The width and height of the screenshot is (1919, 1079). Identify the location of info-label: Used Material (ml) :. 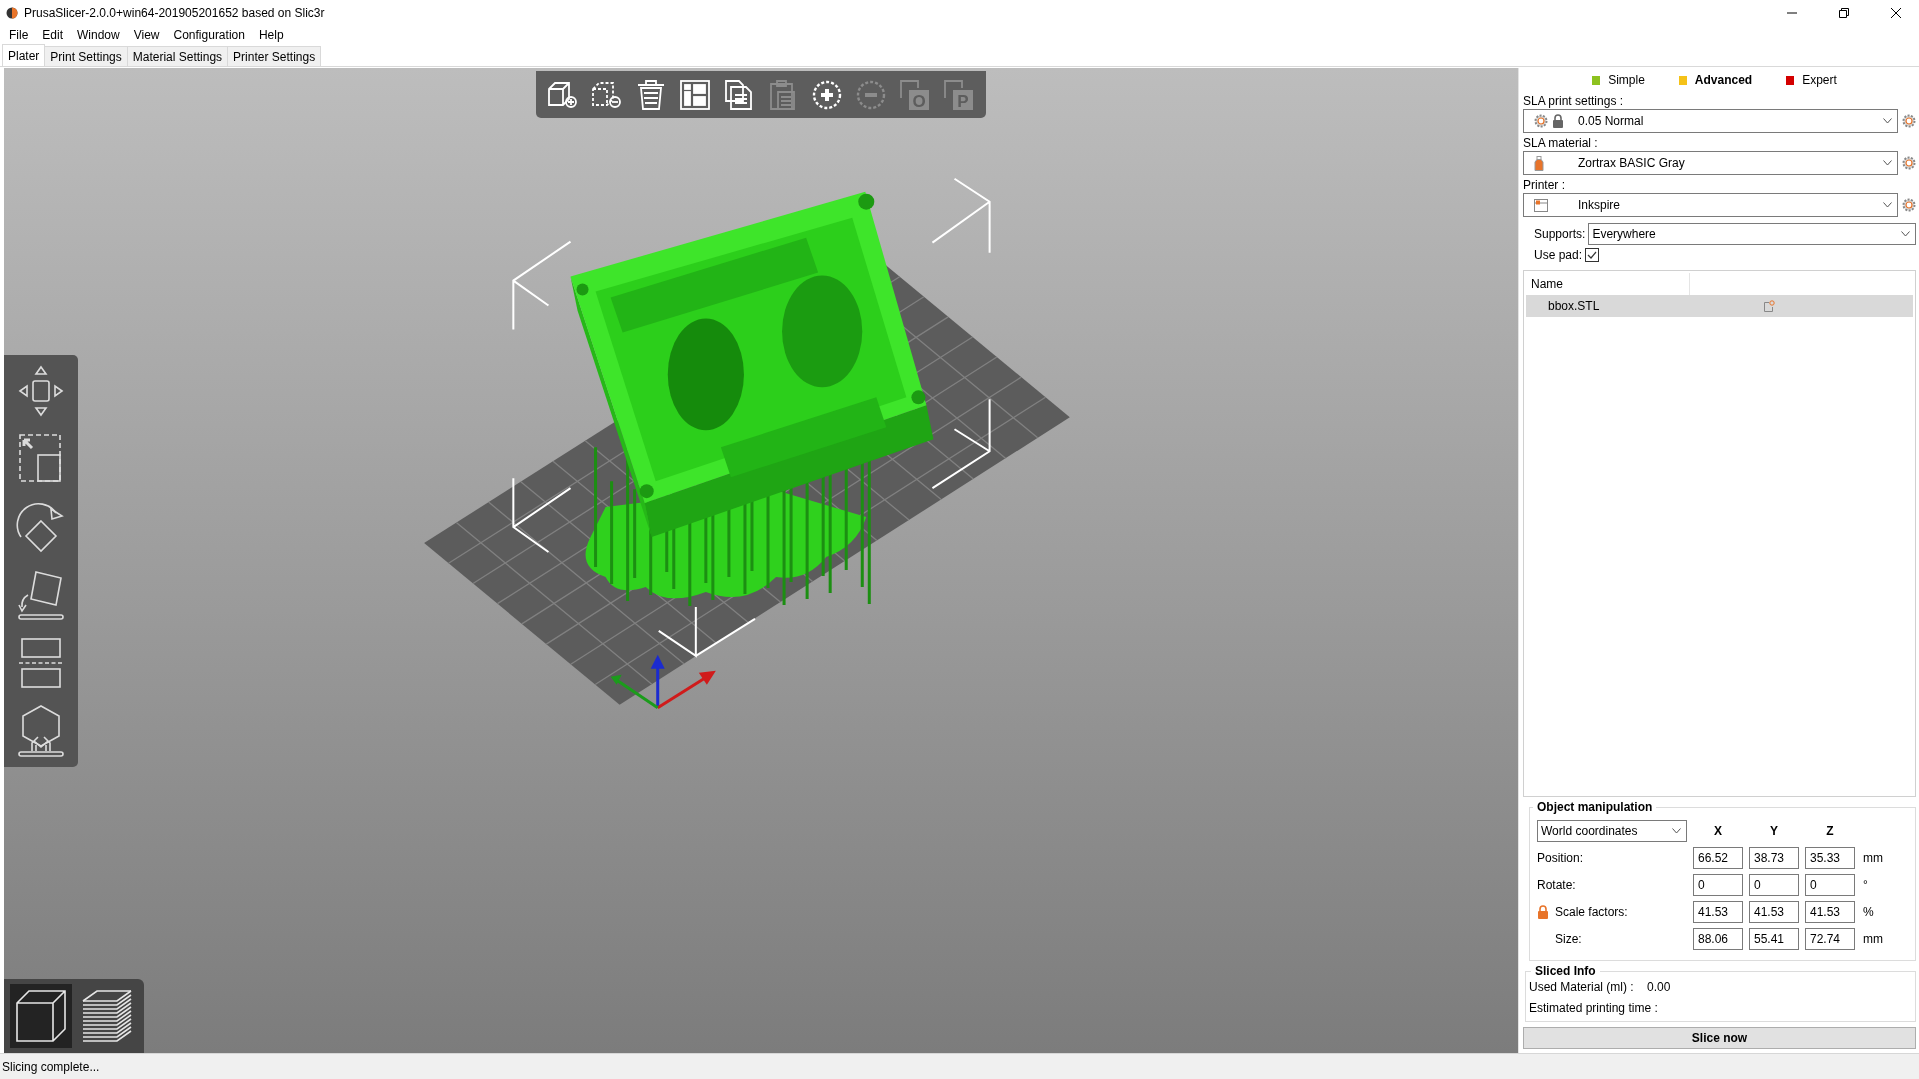
(1582, 987).